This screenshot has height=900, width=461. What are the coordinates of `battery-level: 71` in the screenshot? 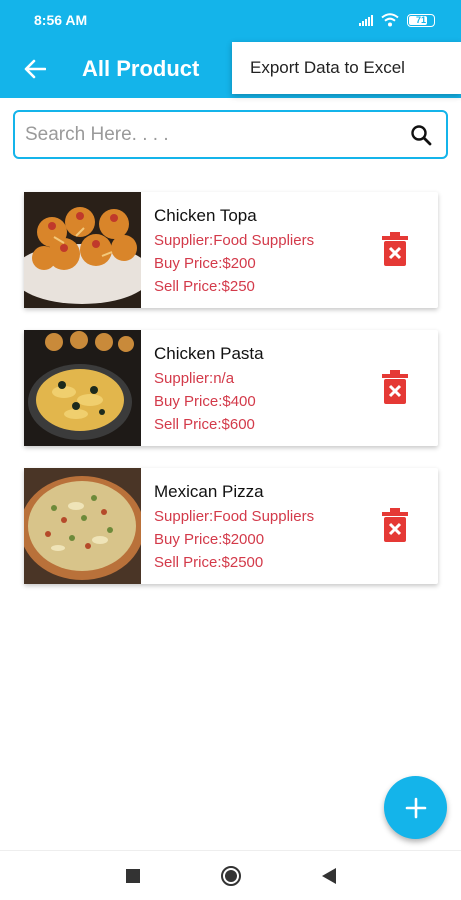 It's located at (420, 20).